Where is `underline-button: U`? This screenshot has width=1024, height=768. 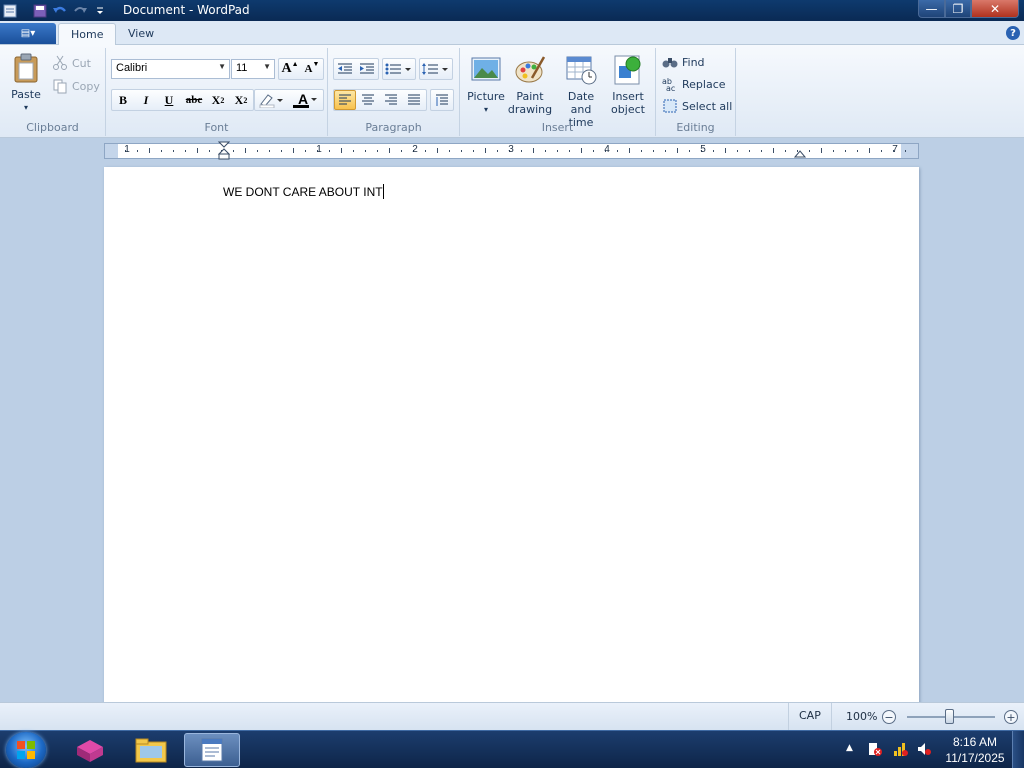
underline-button: U is located at coordinates (169, 100).